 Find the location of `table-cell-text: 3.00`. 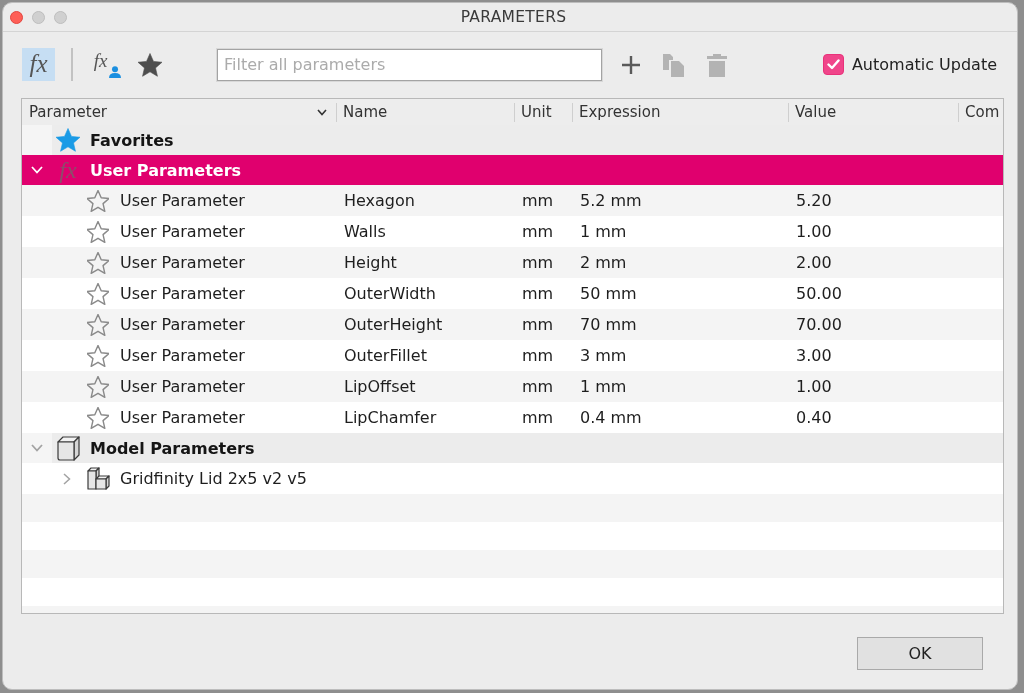

table-cell-text: 3.00 is located at coordinates (814, 355).